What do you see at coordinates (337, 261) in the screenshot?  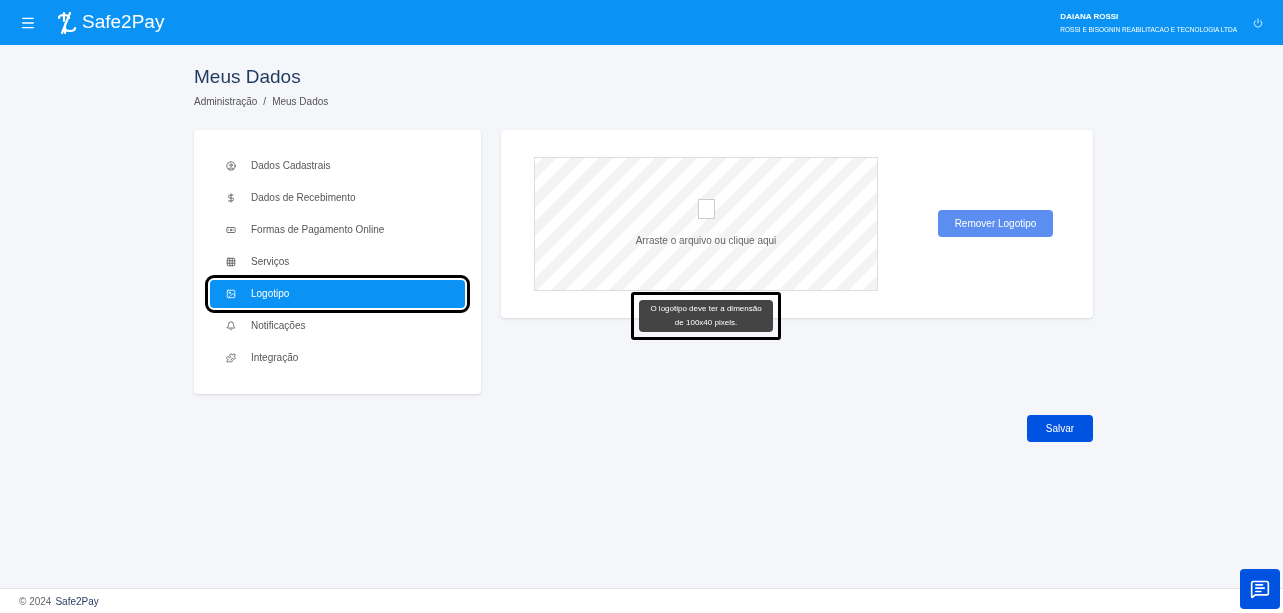 I see `menu-item: Serviços` at bounding box center [337, 261].